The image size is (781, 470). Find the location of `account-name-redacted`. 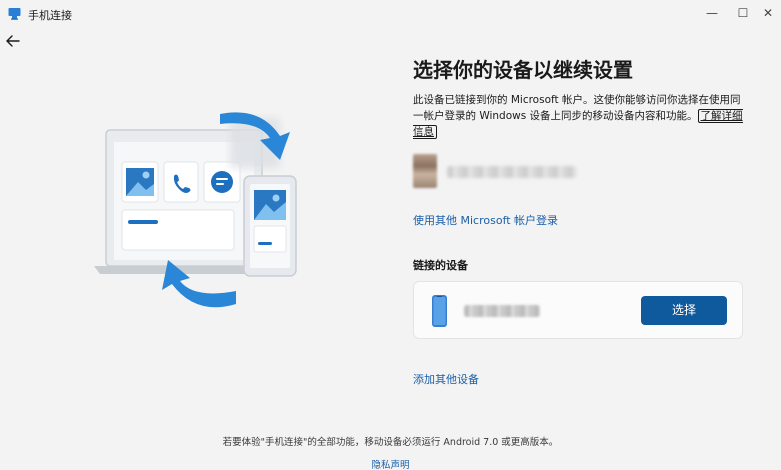

account-name-redacted is located at coordinates (512, 172).